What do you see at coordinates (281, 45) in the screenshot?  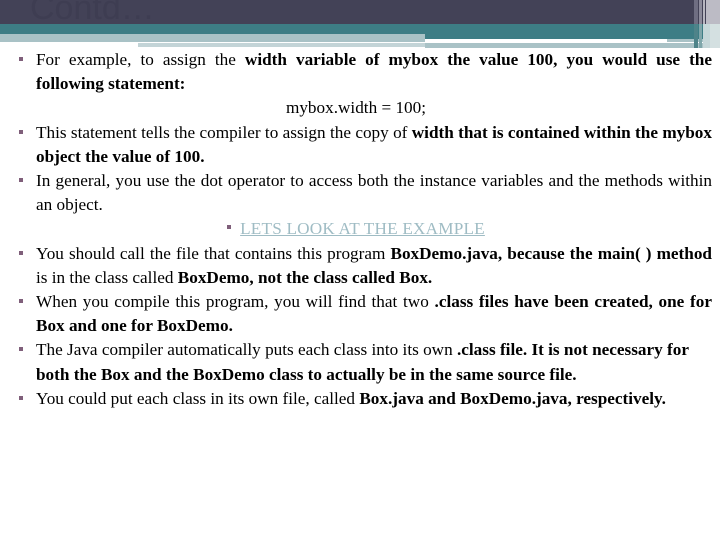 I see `header-pale-block-center` at bounding box center [281, 45].